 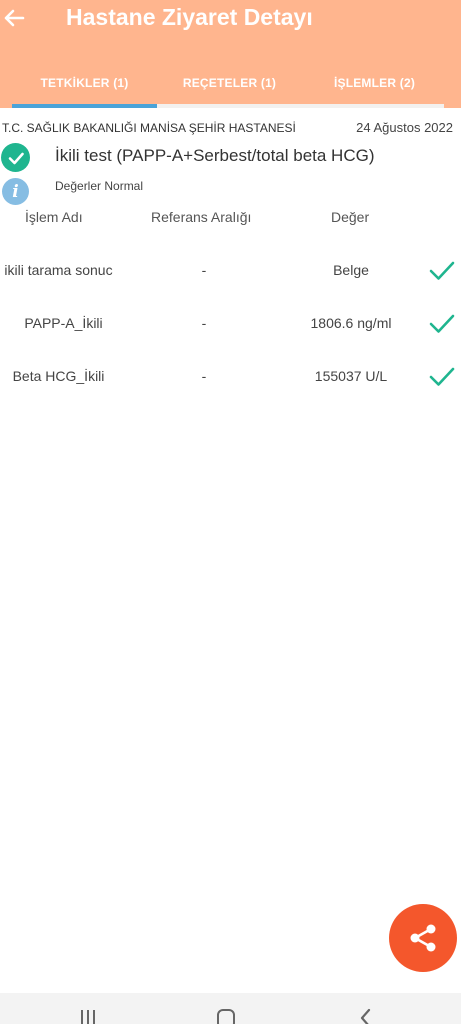 I want to click on page-title: Hastane Ziyaret Detayı, so click(x=189, y=17).